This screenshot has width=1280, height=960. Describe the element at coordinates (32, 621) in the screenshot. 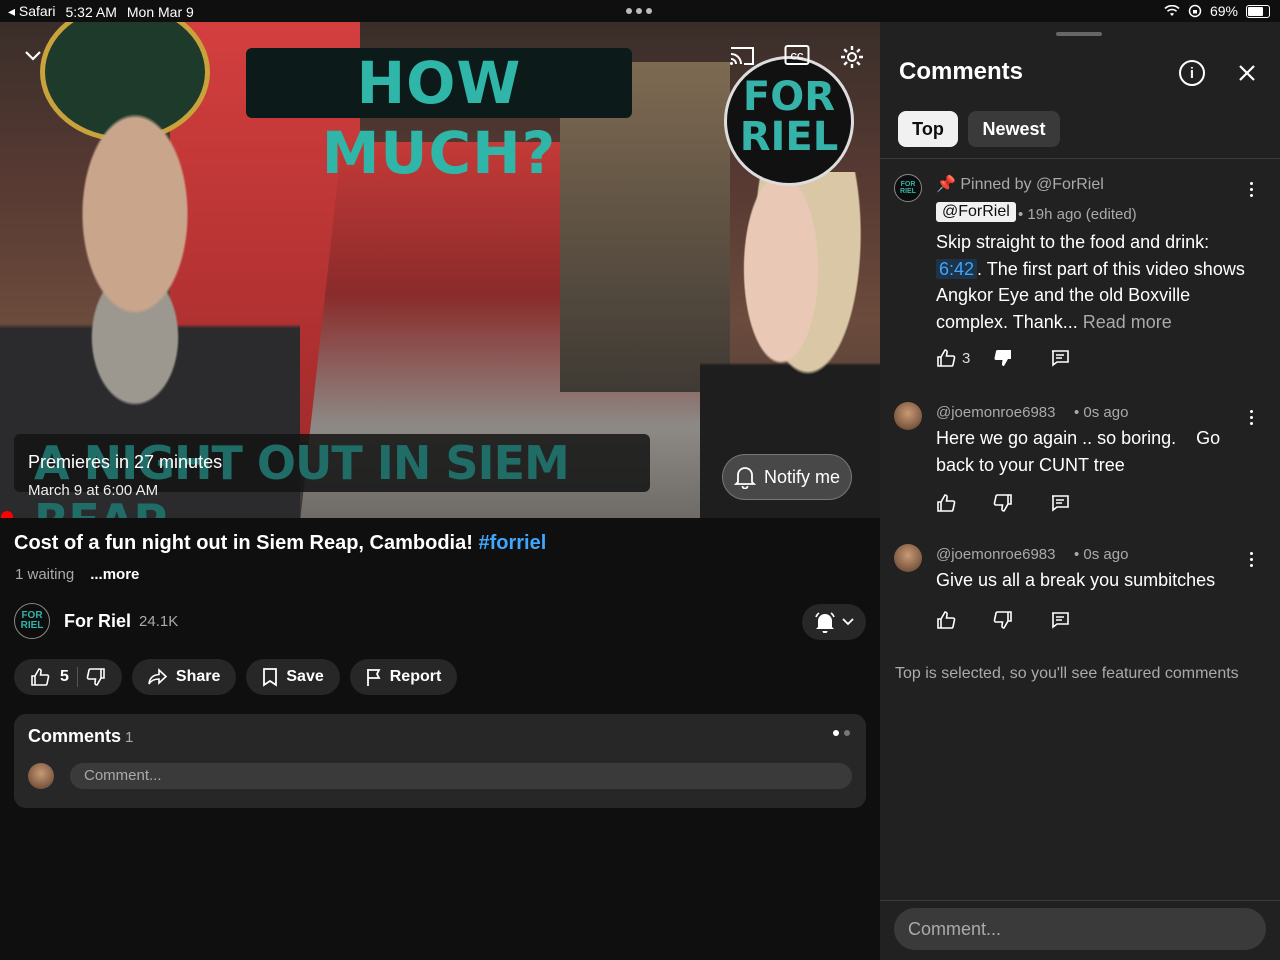

I see `channel-avatar: FOR RIEL` at that location.